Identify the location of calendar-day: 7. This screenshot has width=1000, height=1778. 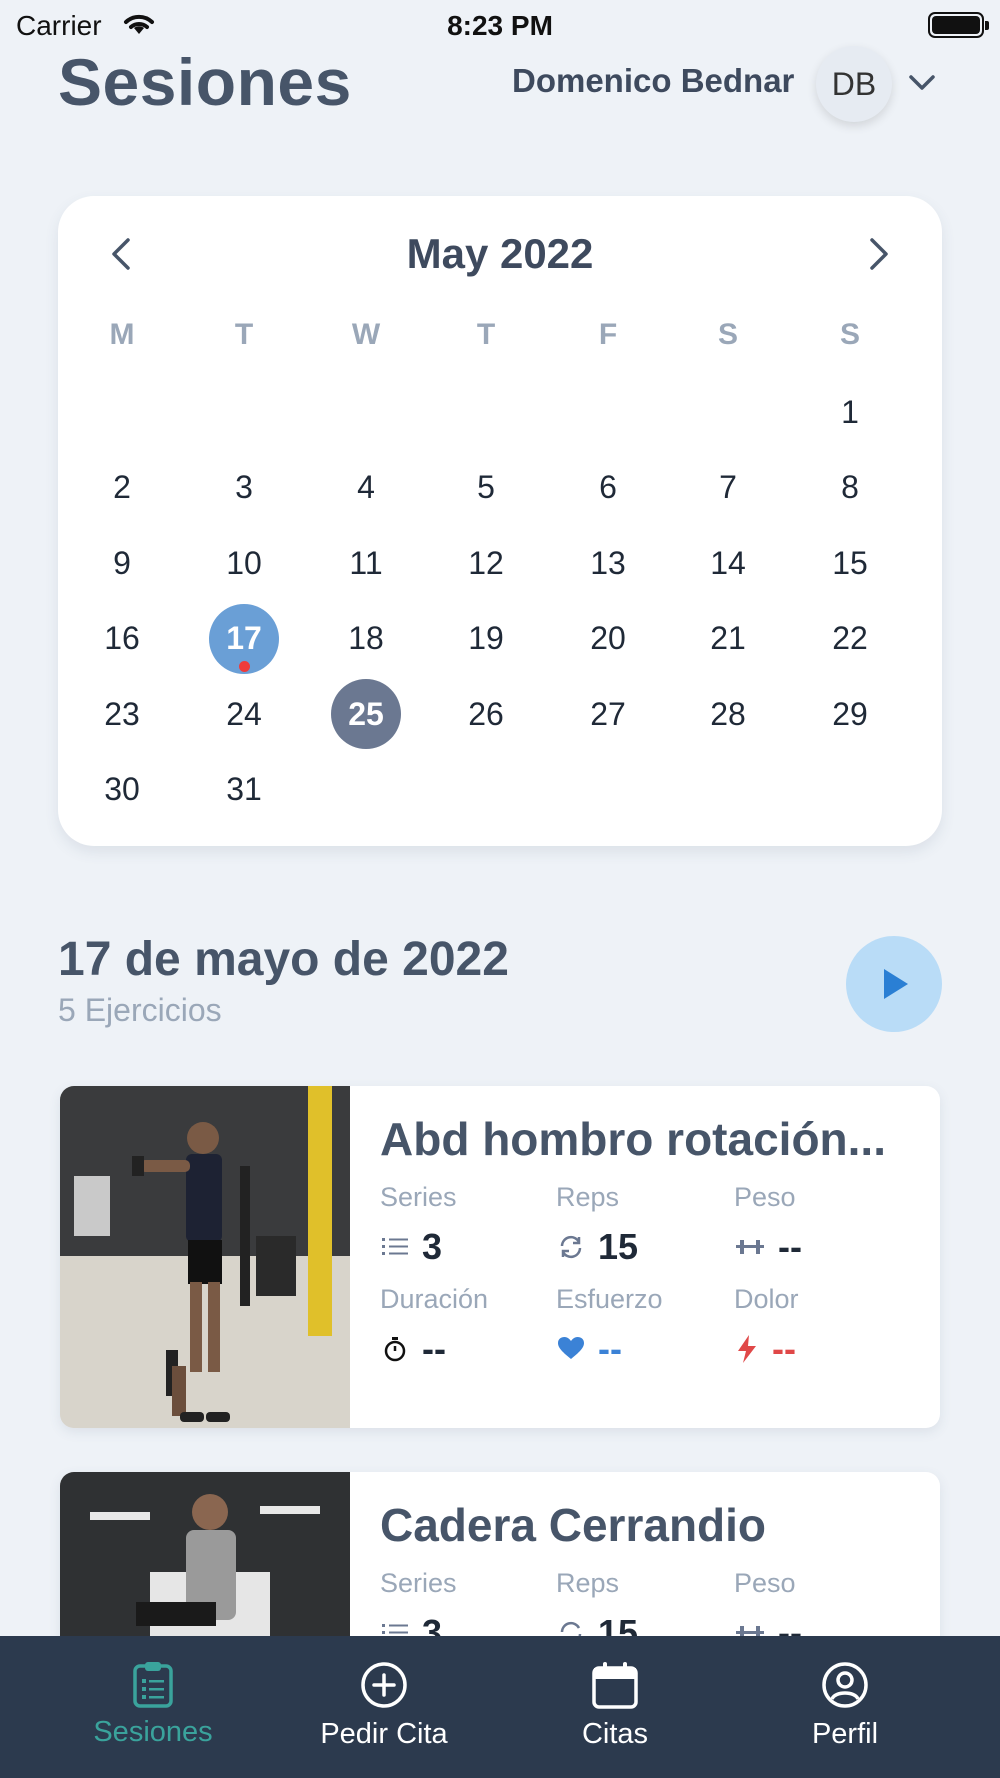
(728, 488).